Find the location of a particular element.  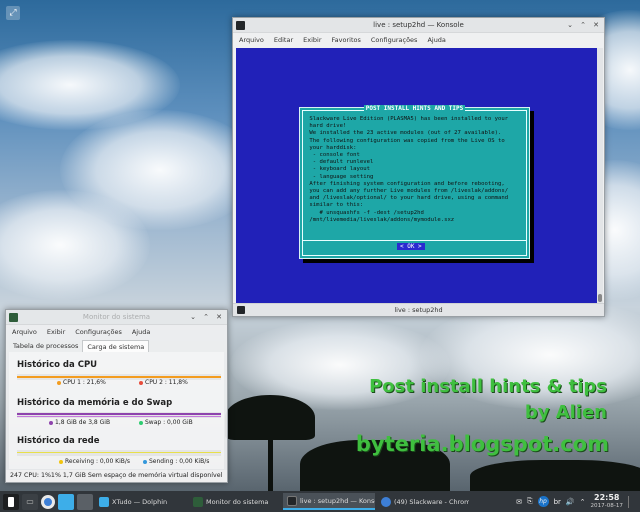

notifications-icon: ✉ is located at coordinates (519, 502).